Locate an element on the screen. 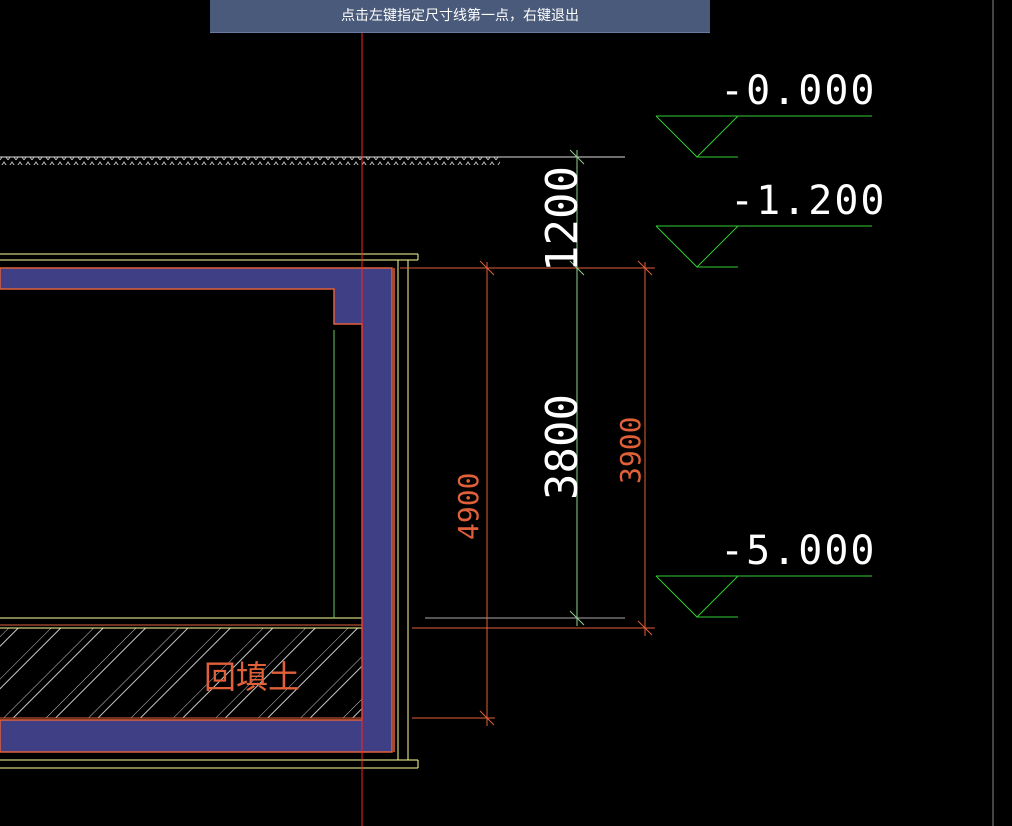 Image resolution: width=1012 pixels, height=826 pixels. extension-lines is located at coordinates (527, 493).